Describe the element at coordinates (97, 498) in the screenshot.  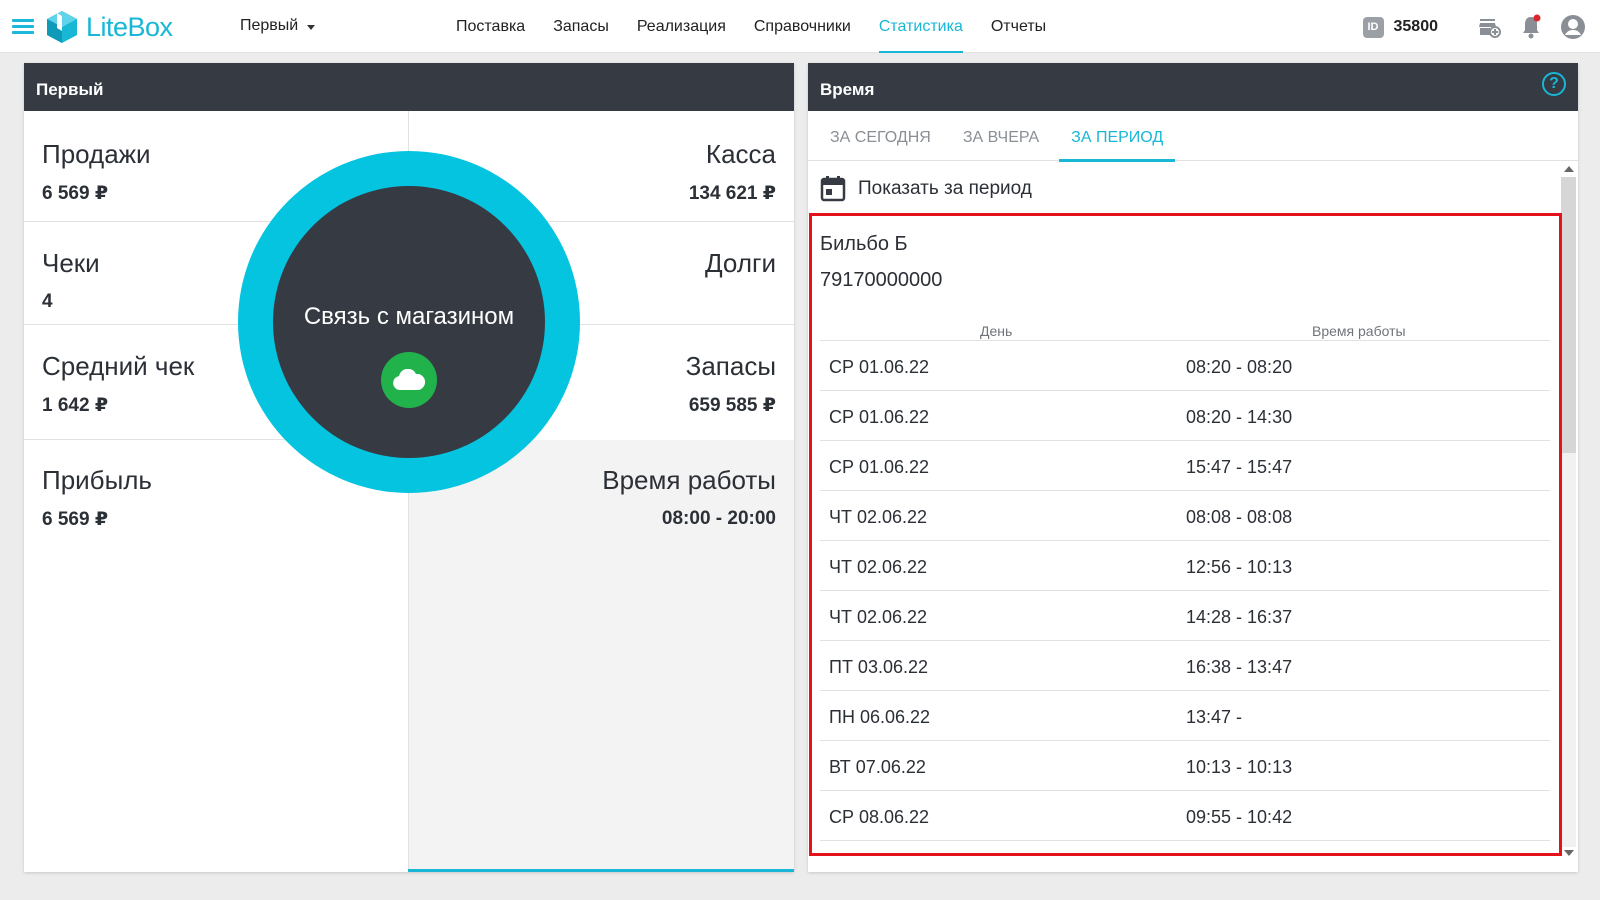
I see `profit-metric: Прибыль 6 569 ₽` at that location.